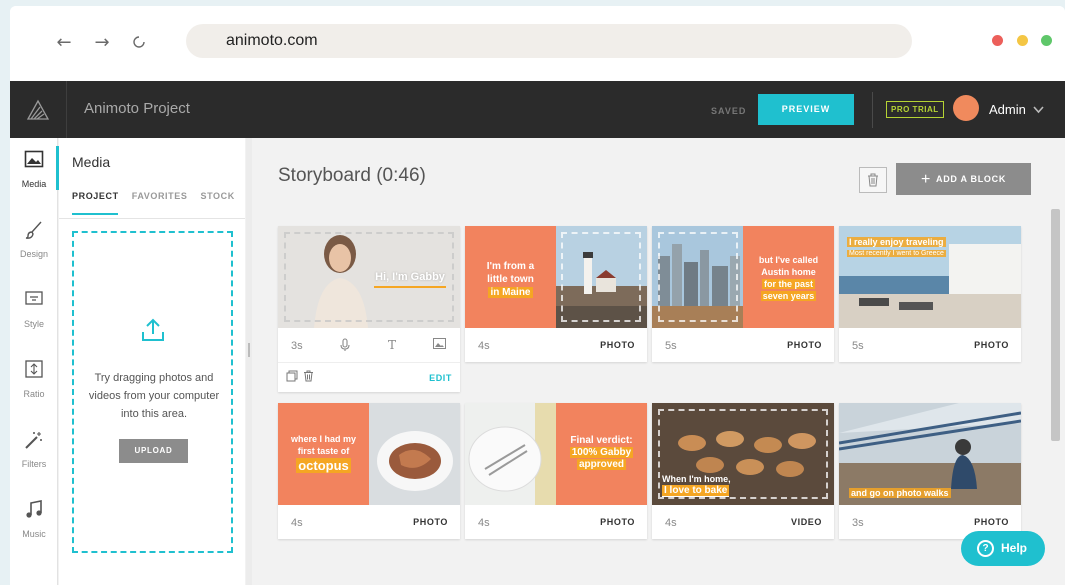  Describe the element at coordinates (510, 279) in the screenshot. I see `block-overlay-text: I'm from a little town in Maine` at that location.